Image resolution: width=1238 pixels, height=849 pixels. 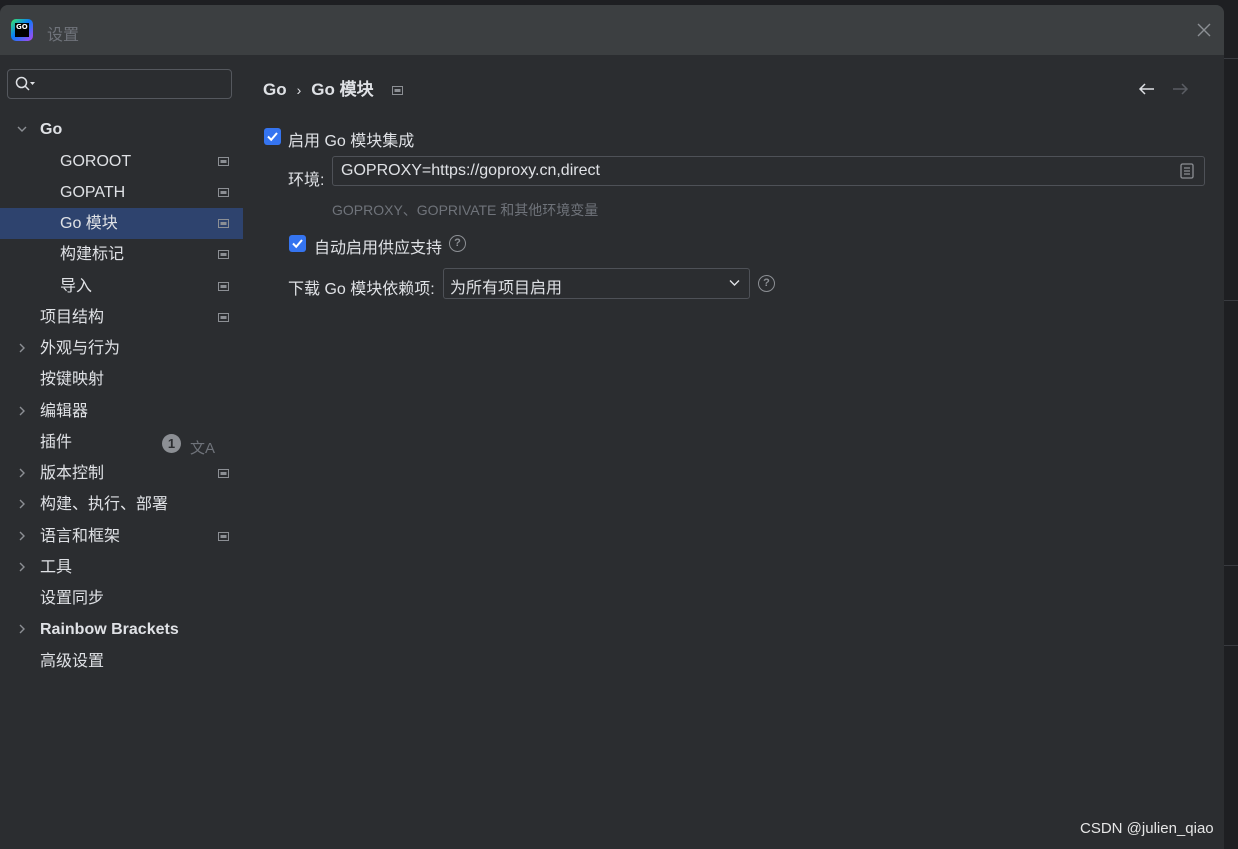 I want to click on sidebar-item-label: 构建、执行、部署, so click(x=104, y=504).